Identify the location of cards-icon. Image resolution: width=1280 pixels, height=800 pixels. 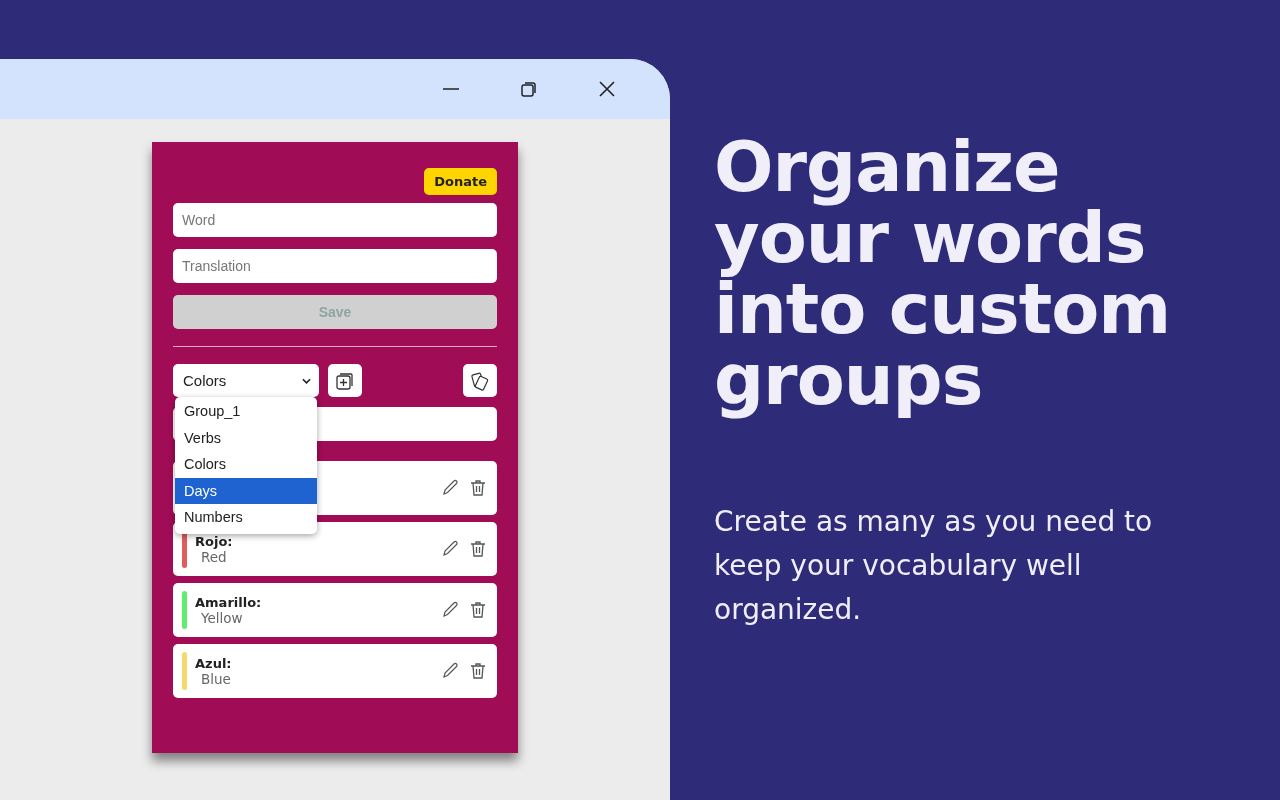
(480, 380).